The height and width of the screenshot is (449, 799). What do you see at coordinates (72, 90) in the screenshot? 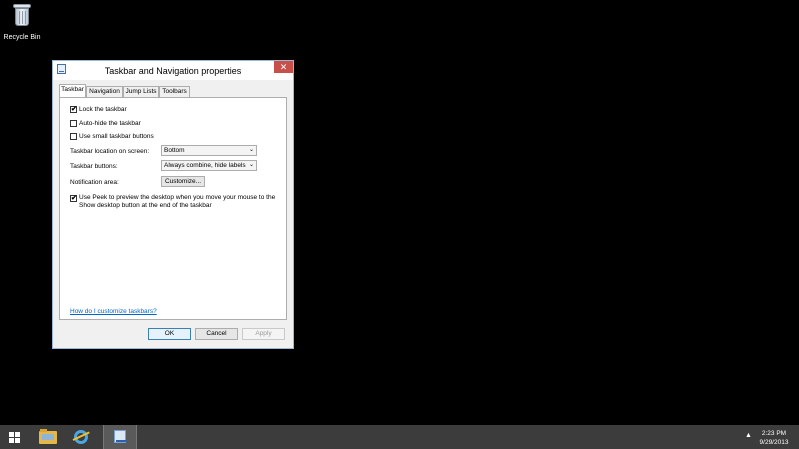
I see `tab-taskbar: Taskbar` at bounding box center [72, 90].